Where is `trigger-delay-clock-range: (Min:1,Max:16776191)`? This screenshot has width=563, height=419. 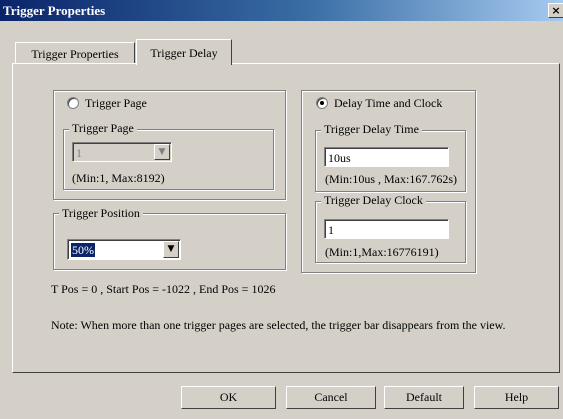 trigger-delay-clock-range: (Min:1,Max:16776191) is located at coordinates (382, 252).